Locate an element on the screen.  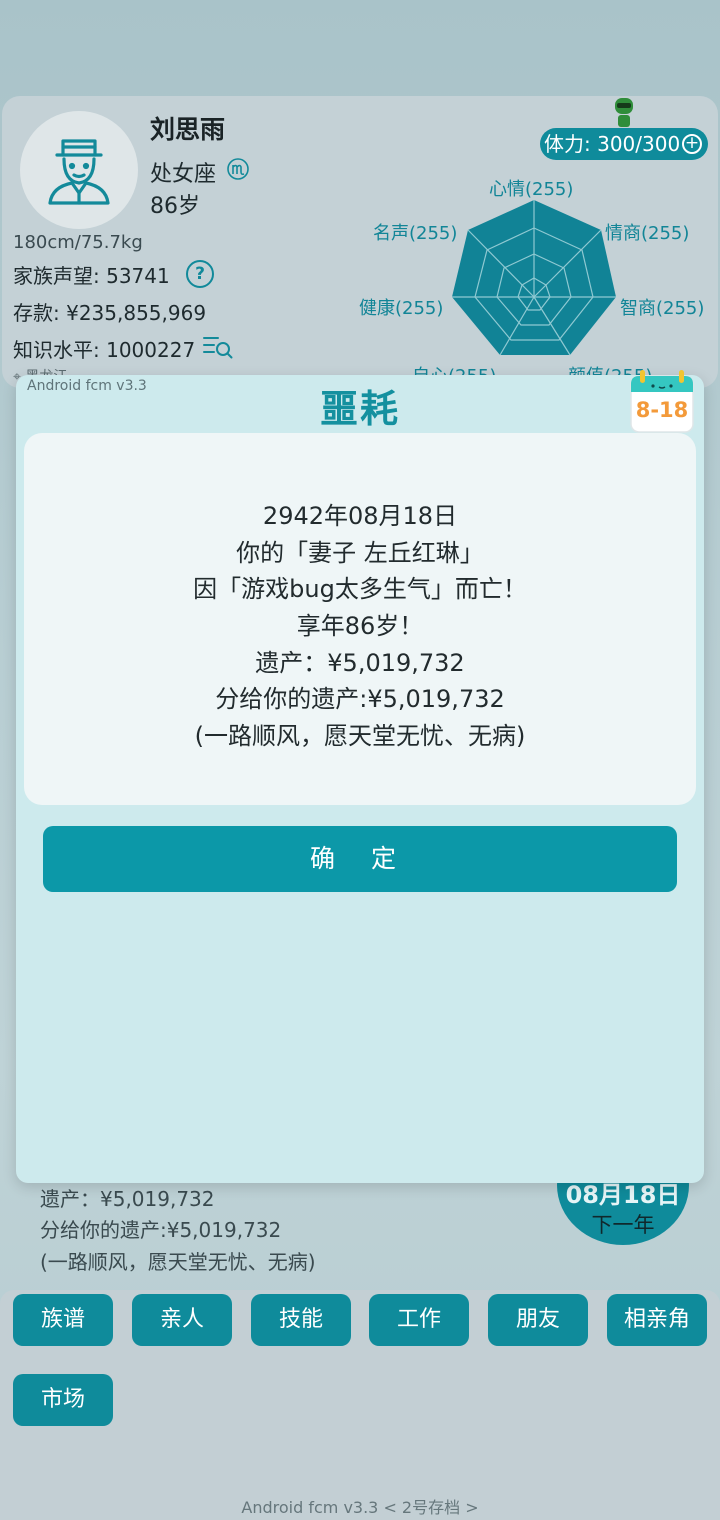
message-line: 你的「妻子 左丘红琳」 is located at coordinates (360, 553).